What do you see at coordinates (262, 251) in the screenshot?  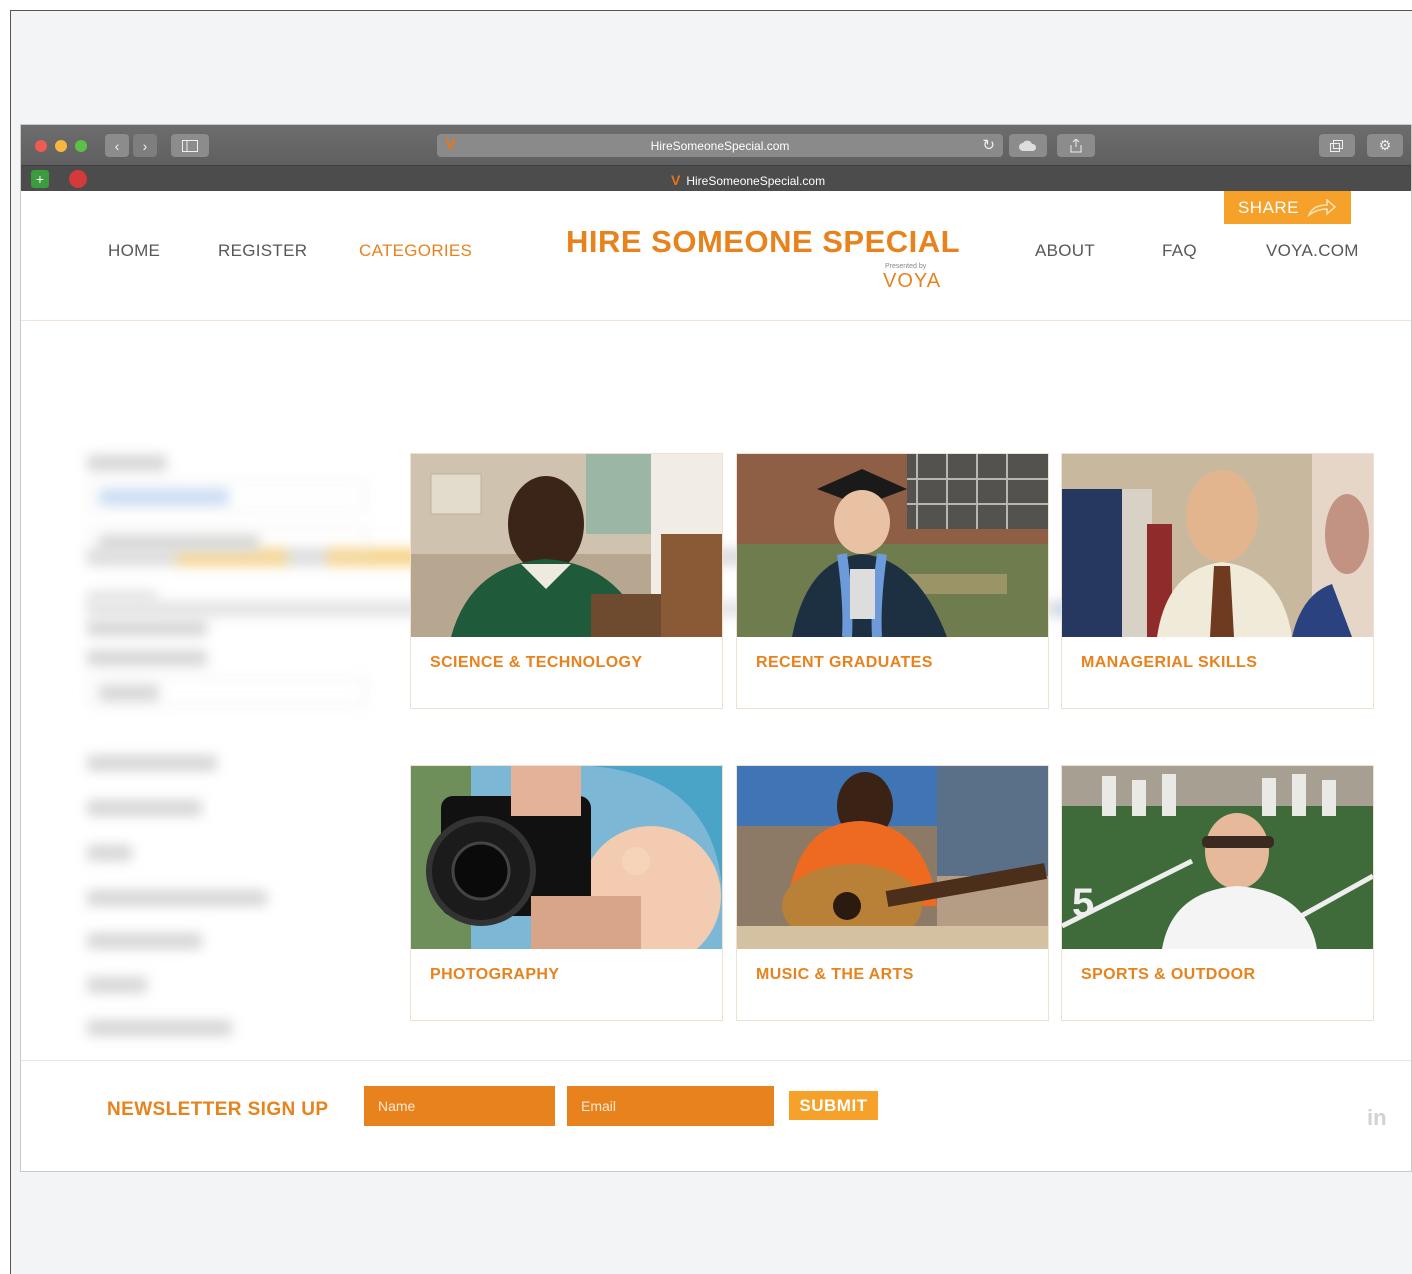 I see `nav-register: REGISTER` at bounding box center [262, 251].